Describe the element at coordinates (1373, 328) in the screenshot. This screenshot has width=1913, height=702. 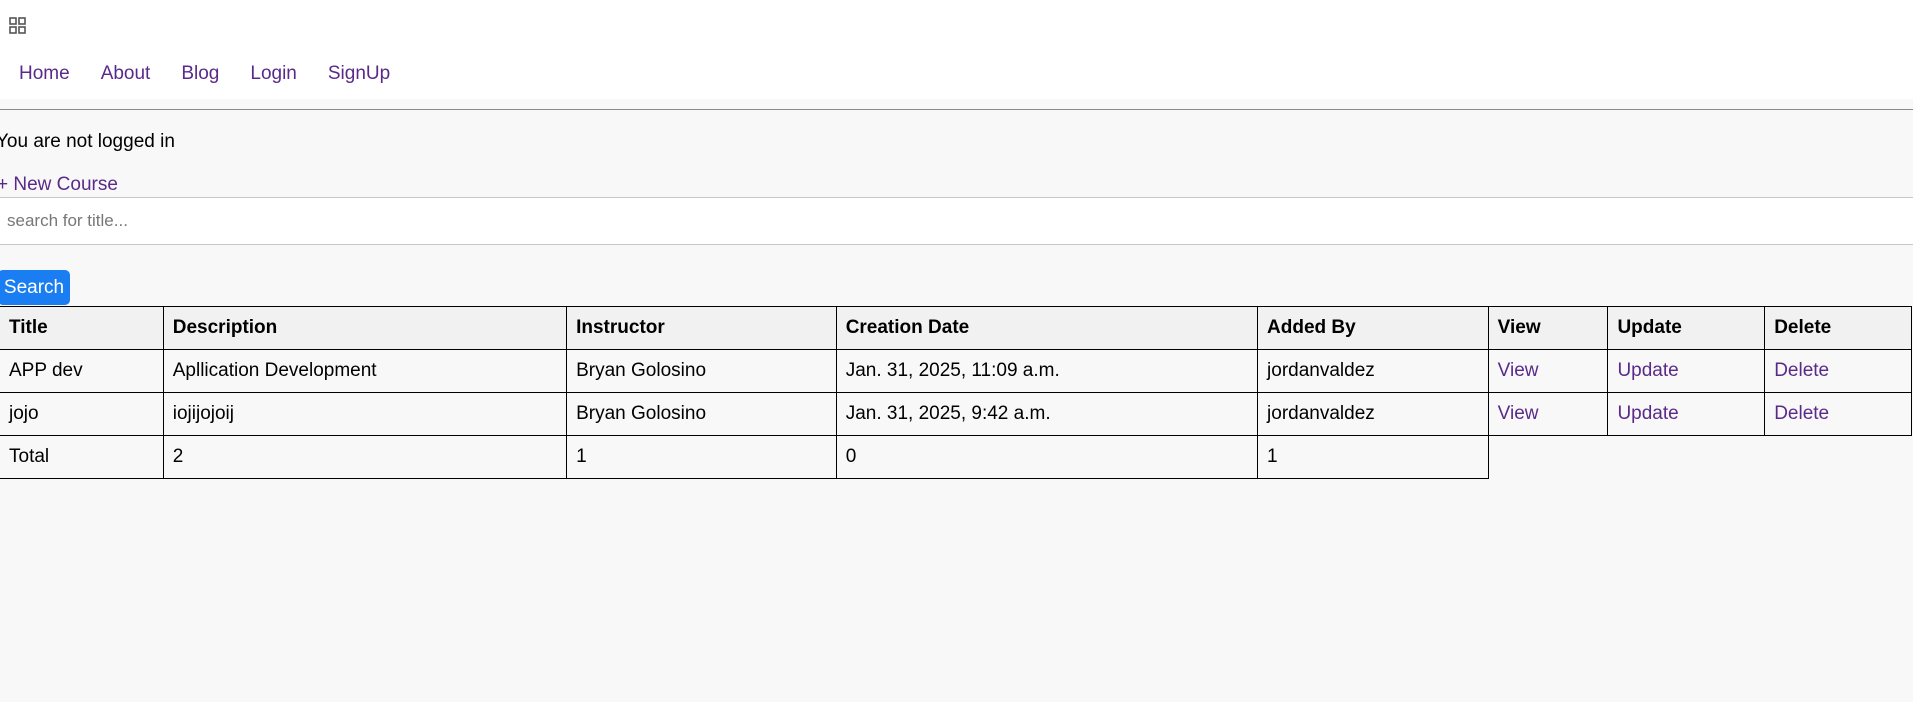
I see `column-header-added-by: Added By` at that location.